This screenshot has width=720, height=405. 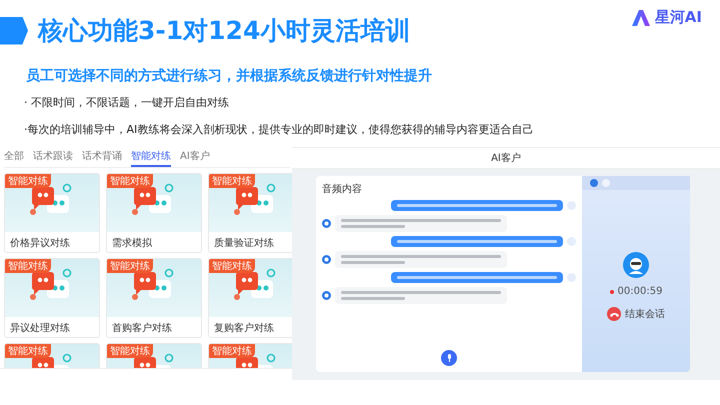 What do you see at coordinates (14, 30) in the screenshot?
I see `title-marker` at bounding box center [14, 30].